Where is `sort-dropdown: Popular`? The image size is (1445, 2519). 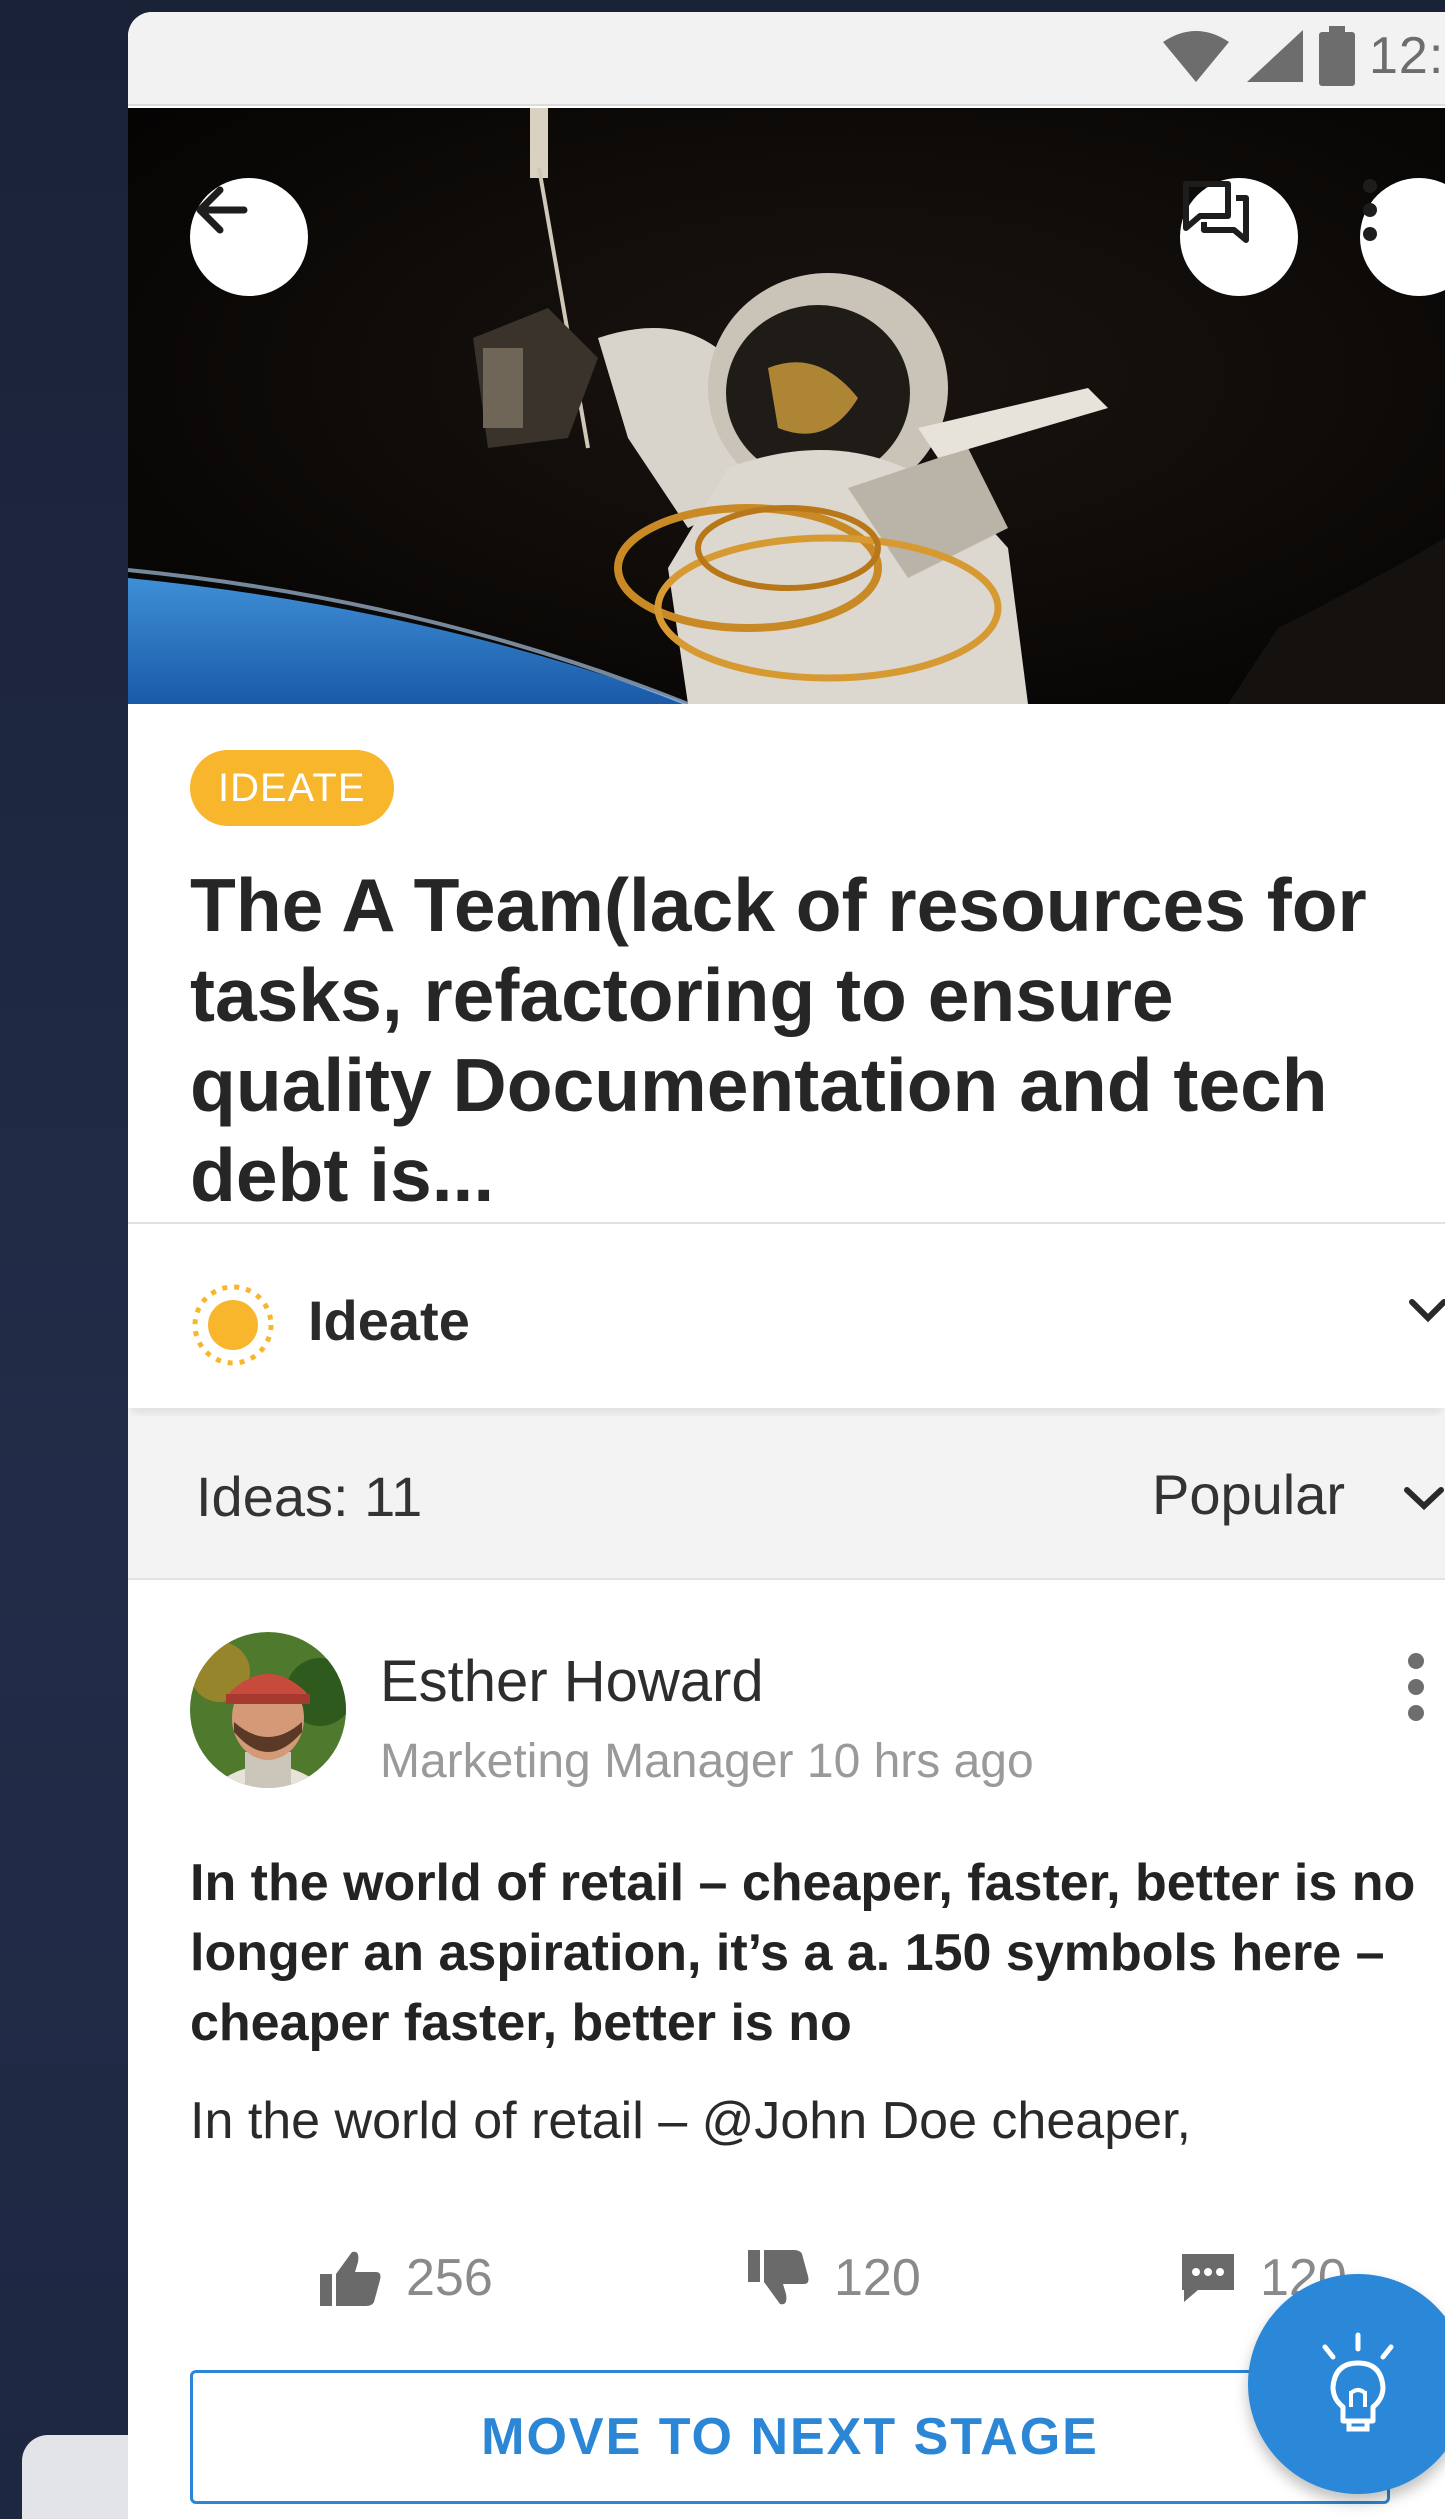 sort-dropdown: Popular is located at coordinates (1248, 1494).